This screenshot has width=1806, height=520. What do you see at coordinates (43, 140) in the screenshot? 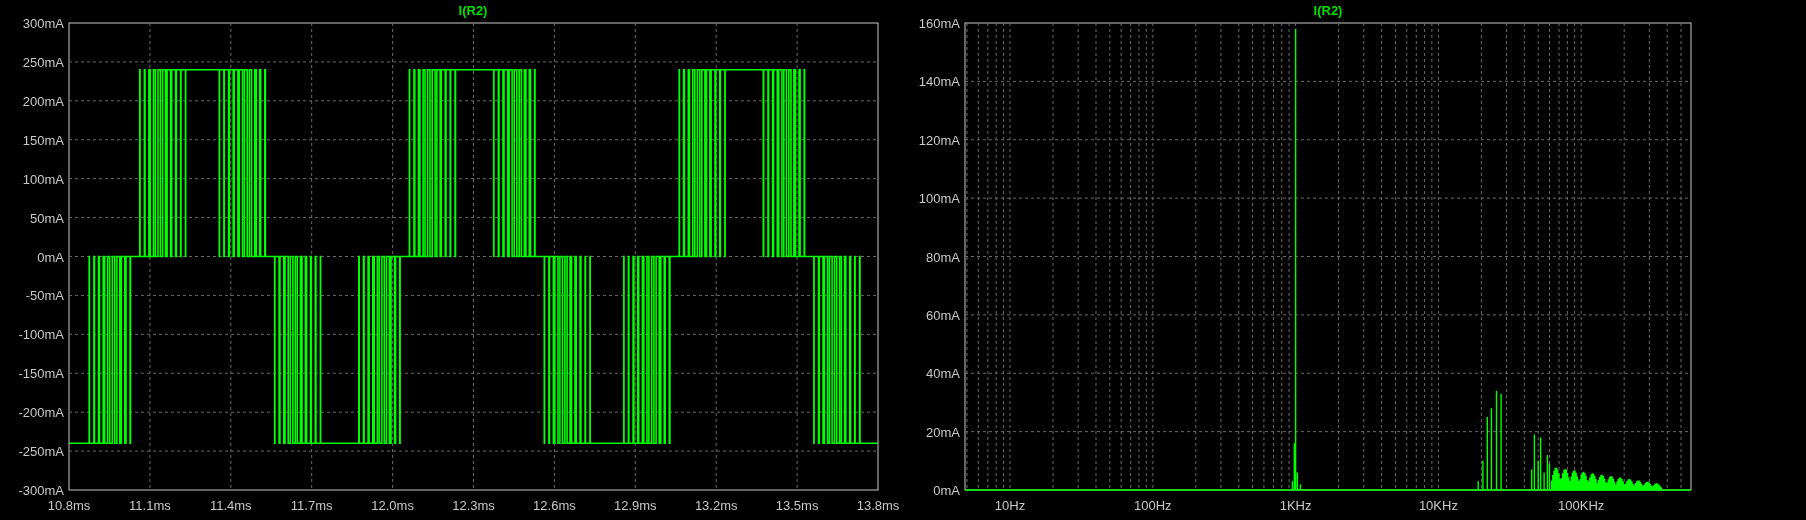
I see `y-axis-label: 150mA` at bounding box center [43, 140].